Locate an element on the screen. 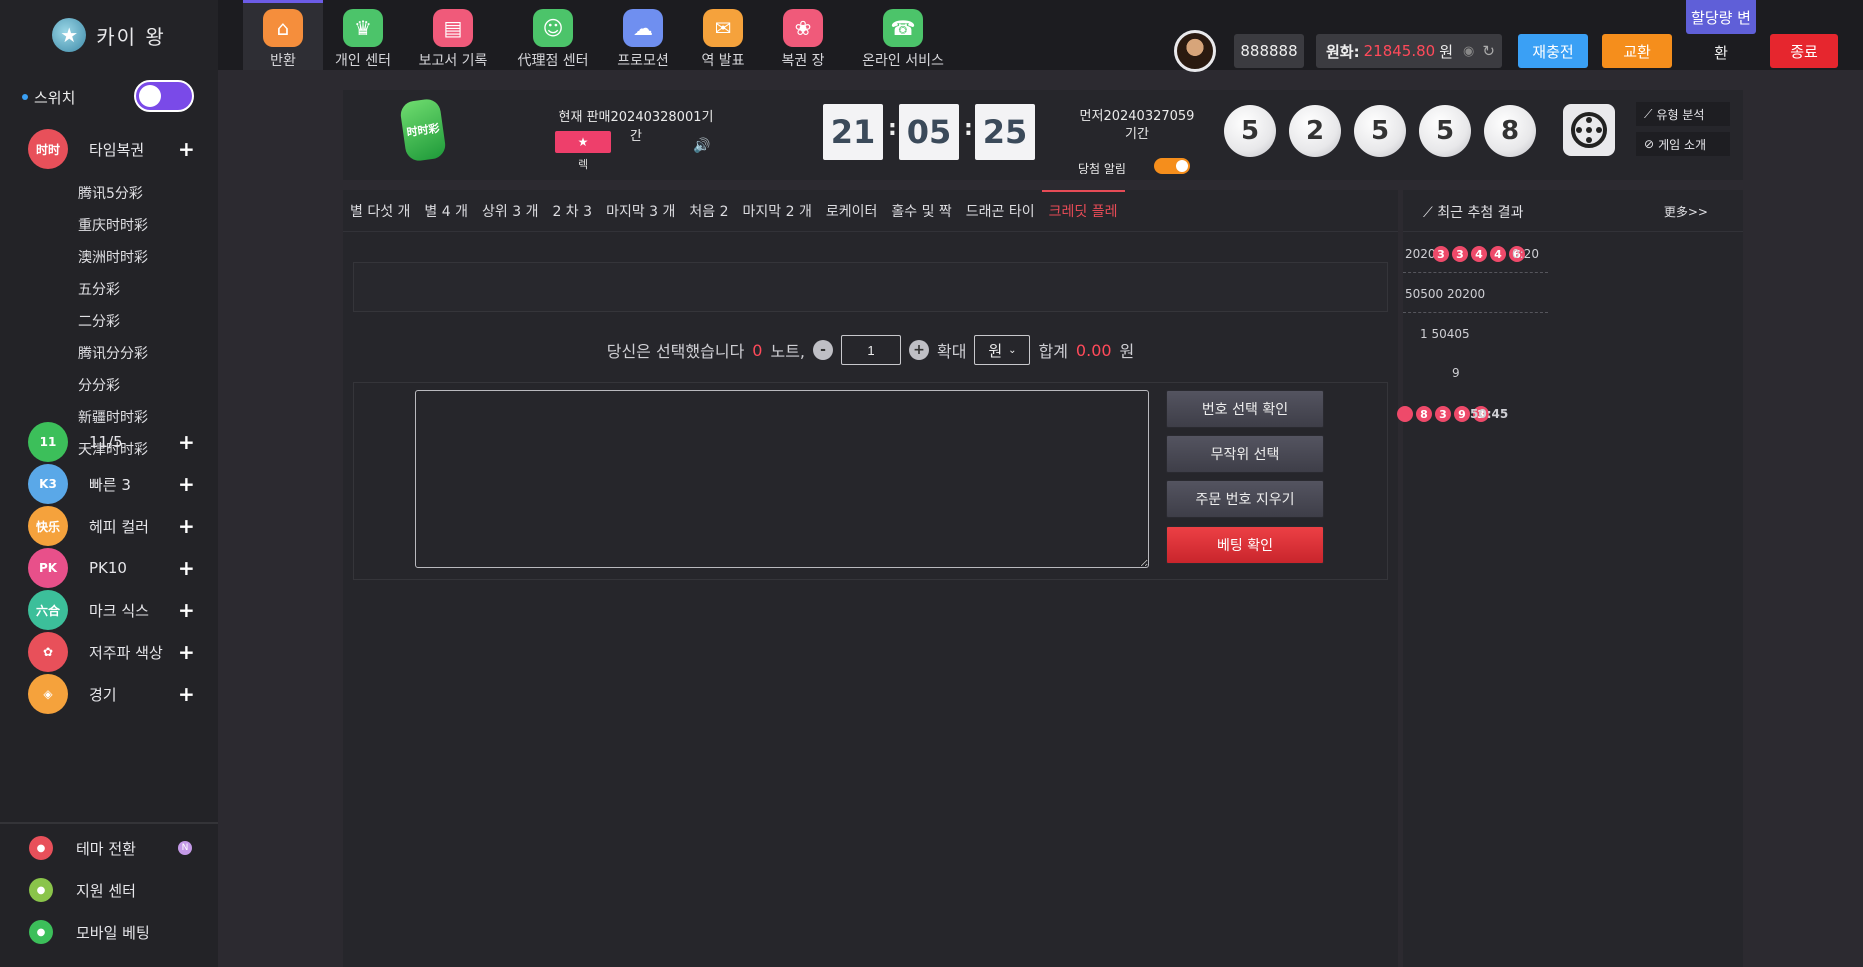 The height and width of the screenshot is (967, 1863). sidebar-utility: ● 지원 센터 is located at coordinates (109, 890).